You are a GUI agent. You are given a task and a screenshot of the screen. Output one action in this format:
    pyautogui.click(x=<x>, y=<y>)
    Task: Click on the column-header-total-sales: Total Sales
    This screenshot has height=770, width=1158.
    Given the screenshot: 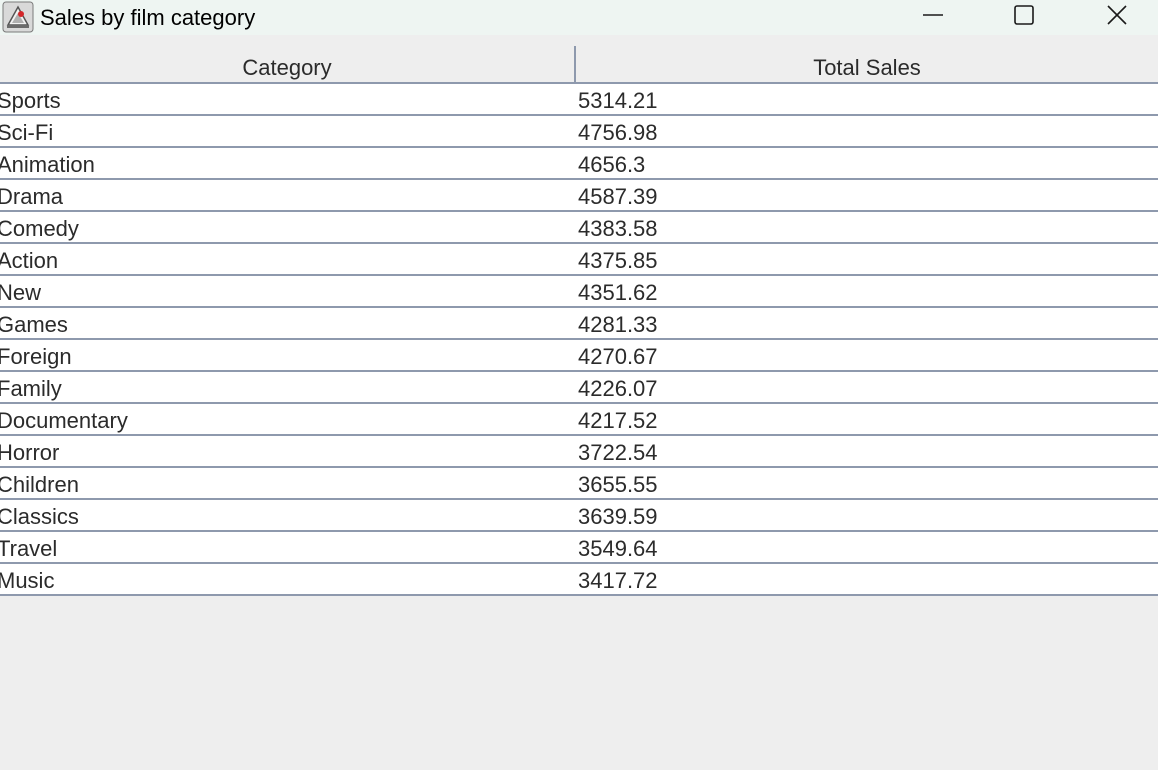 What is the action you would take?
    pyautogui.click(x=867, y=64)
    